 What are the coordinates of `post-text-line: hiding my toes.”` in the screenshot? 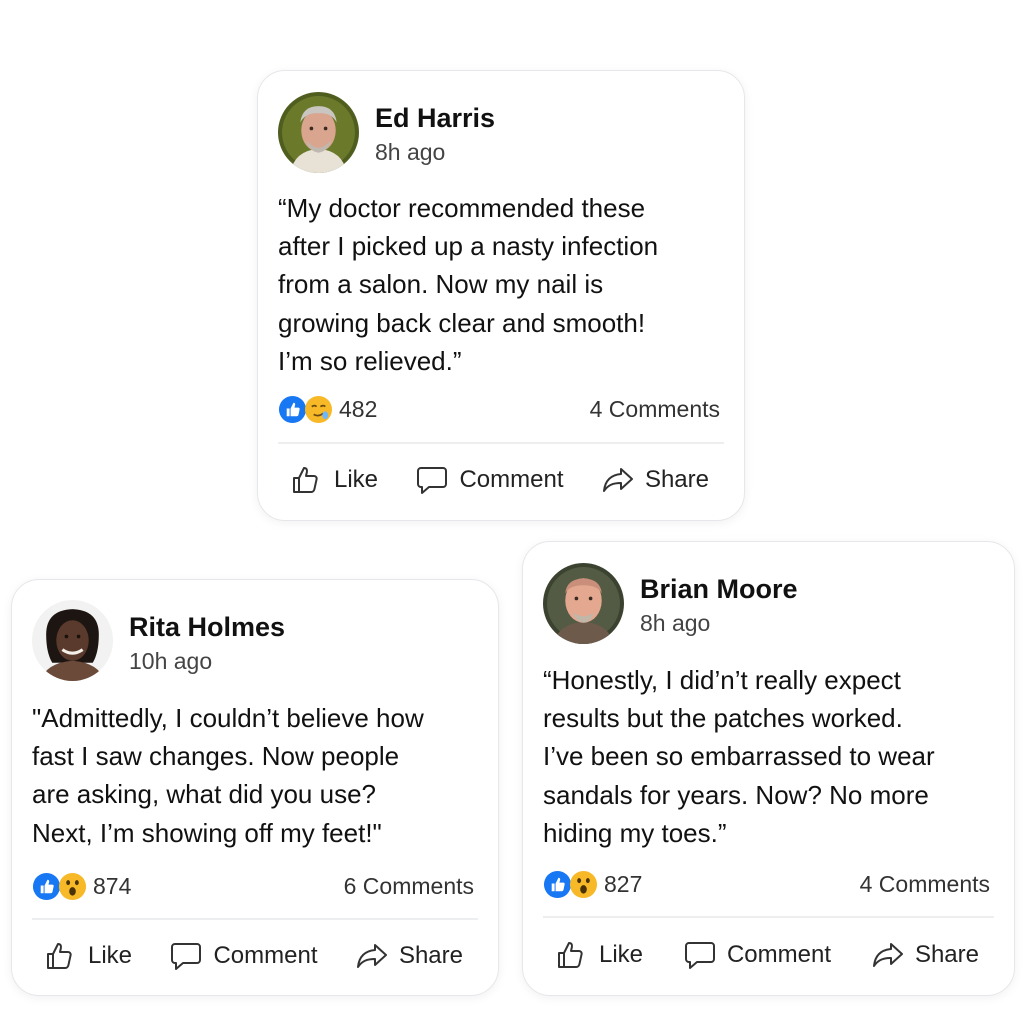 It's located at (635, 832).